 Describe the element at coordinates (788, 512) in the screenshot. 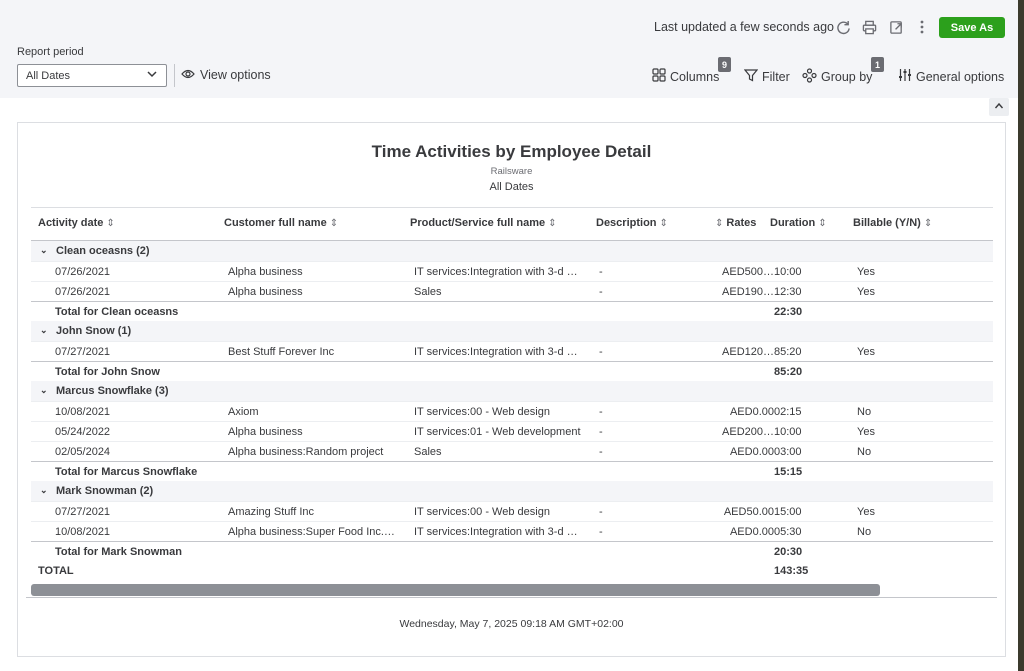

I see `cell-duration: 15:00` at that location.